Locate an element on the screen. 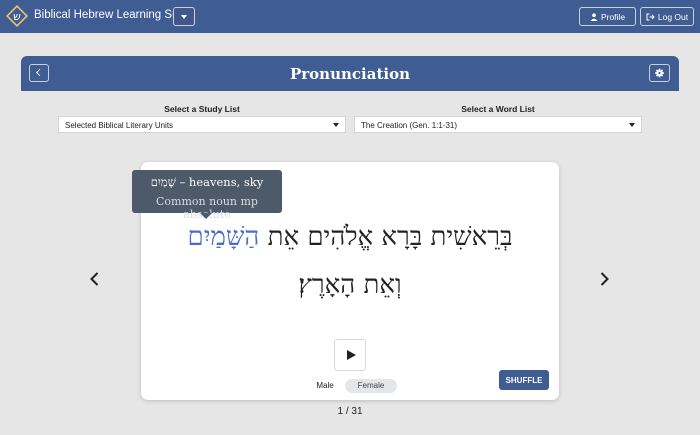 This screenshot has height=435, width=700. play-audio-button is located at coordinates (350, 355).